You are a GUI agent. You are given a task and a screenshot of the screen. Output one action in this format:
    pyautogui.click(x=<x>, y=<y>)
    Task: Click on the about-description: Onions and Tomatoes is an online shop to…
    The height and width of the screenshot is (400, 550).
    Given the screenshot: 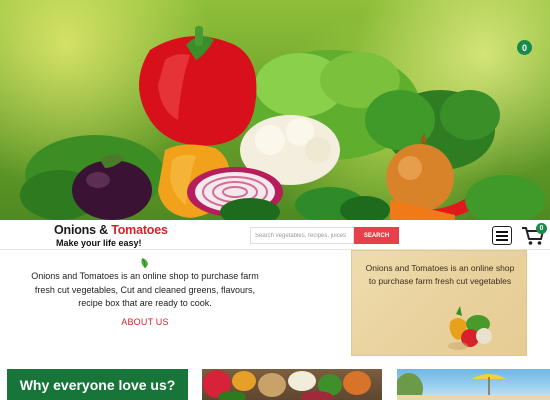 What is the action you would take?
    pyautogui.click(x=145, y=289)
    